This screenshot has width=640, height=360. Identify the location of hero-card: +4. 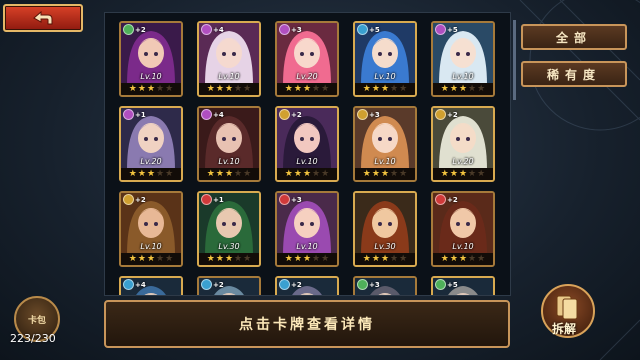
(151, 285).